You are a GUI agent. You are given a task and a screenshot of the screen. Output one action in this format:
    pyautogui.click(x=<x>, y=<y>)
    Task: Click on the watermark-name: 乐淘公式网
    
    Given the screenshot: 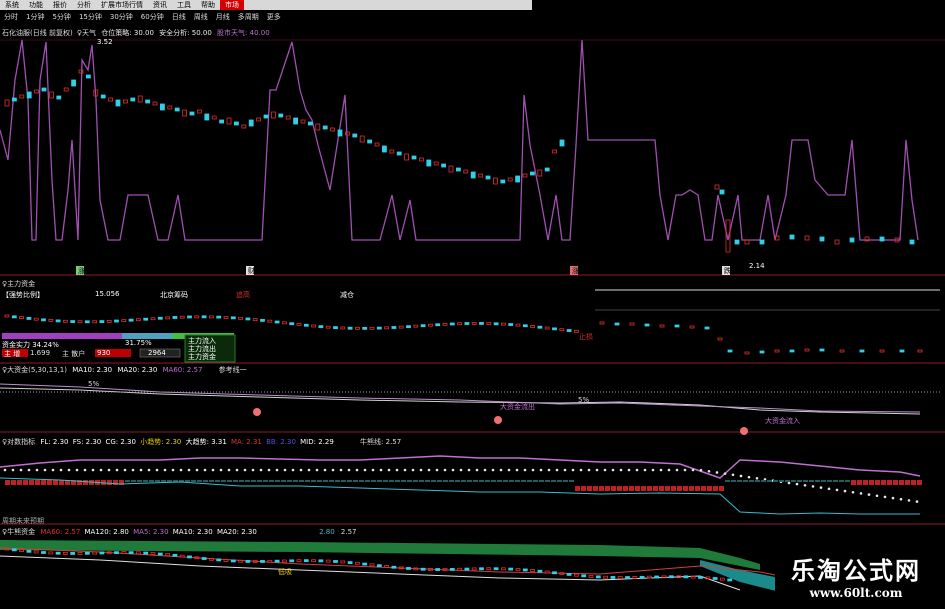 What is the action you would take?
    pyautogui.click(x=856, y=571)
    